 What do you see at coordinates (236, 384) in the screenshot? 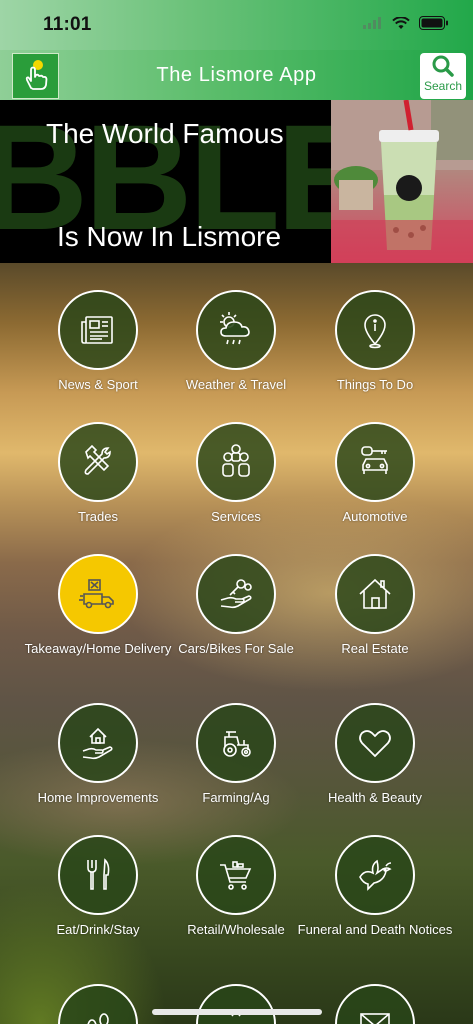
I see `category-label: Weather & Travel` at bounding box center [236, 384].